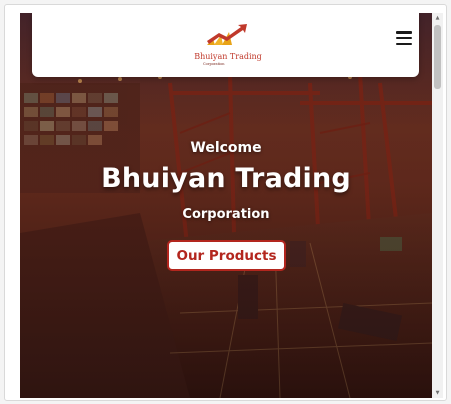 This screenshot has height=404, width=451. What do you see at coordinates (437, 393) in the screenshot?
I see `scroll-down-arrow-icon: ▼` at bounding box center [437, 393].